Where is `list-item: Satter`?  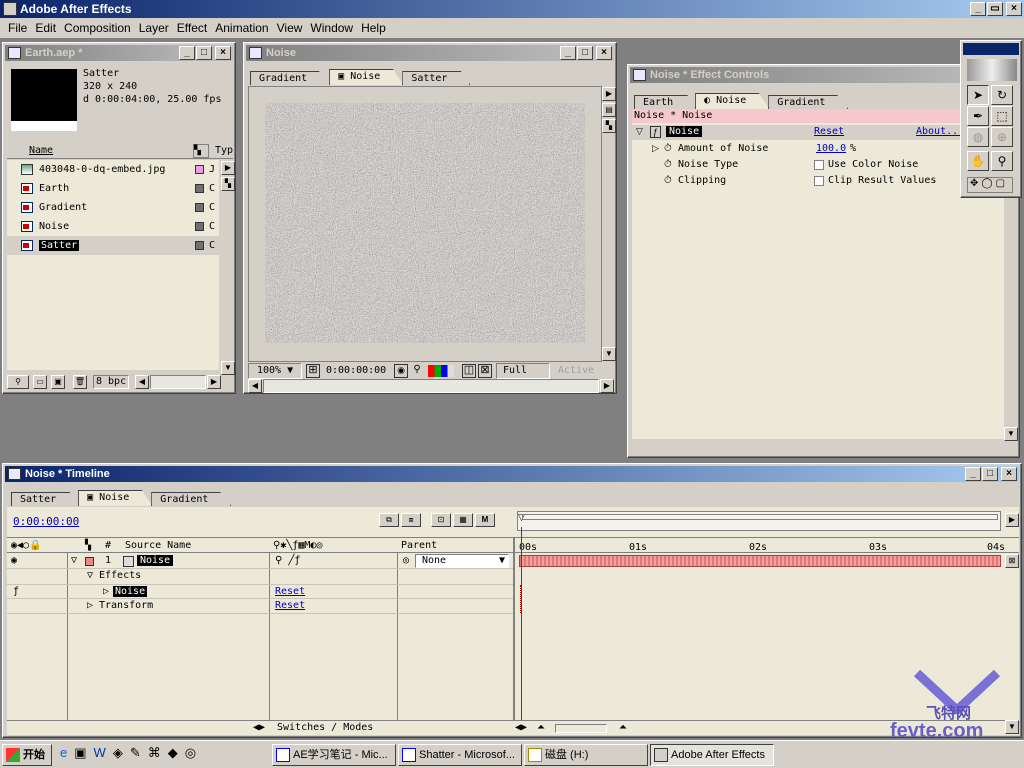 list-item: Satter is located at coordinates (114, 245).